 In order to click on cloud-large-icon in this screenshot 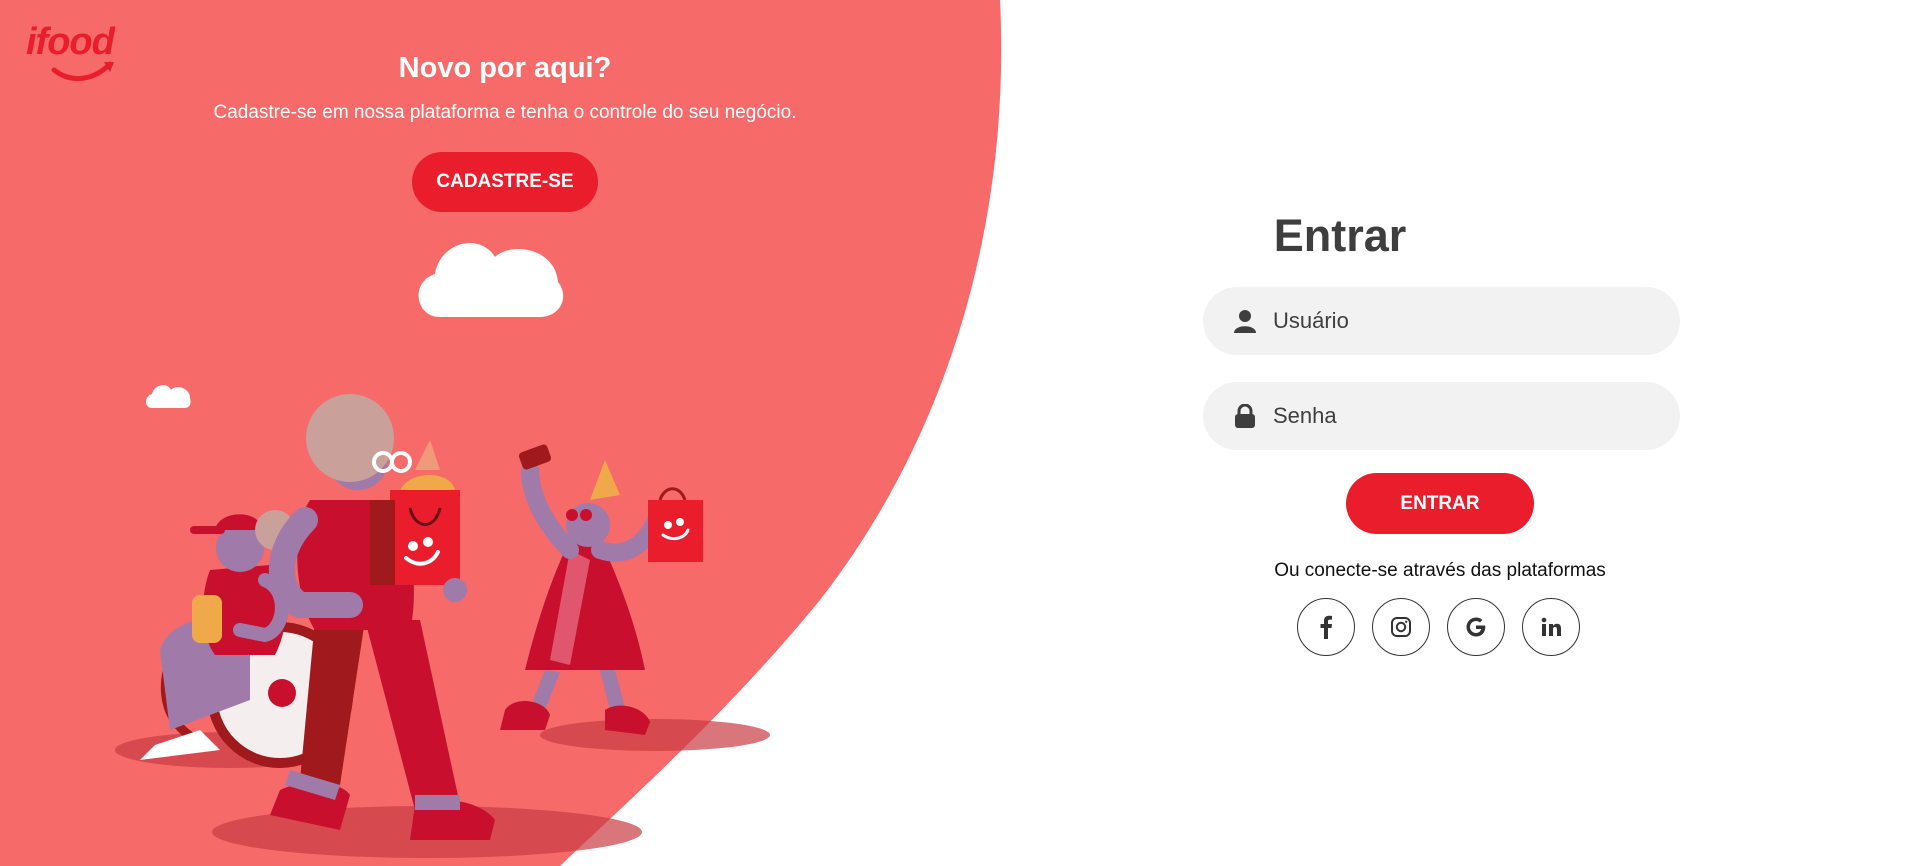, I will do `click(491, 279)`.